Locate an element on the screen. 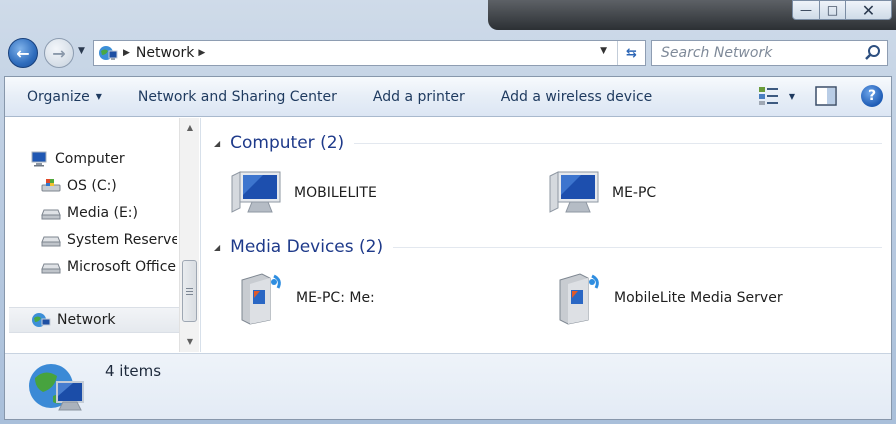 This screenshot has height=424, width=896. nav-item-system-reserved: System Reserved is located at coordinates (109, 240).